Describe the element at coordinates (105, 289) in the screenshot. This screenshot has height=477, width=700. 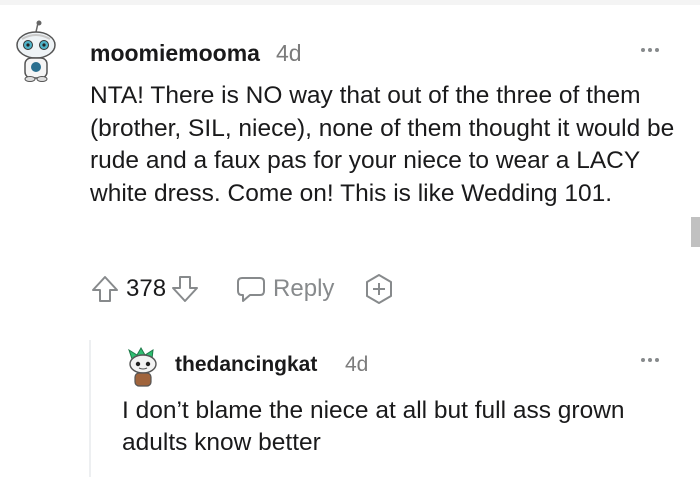
I see `upvote-icon` at that location.